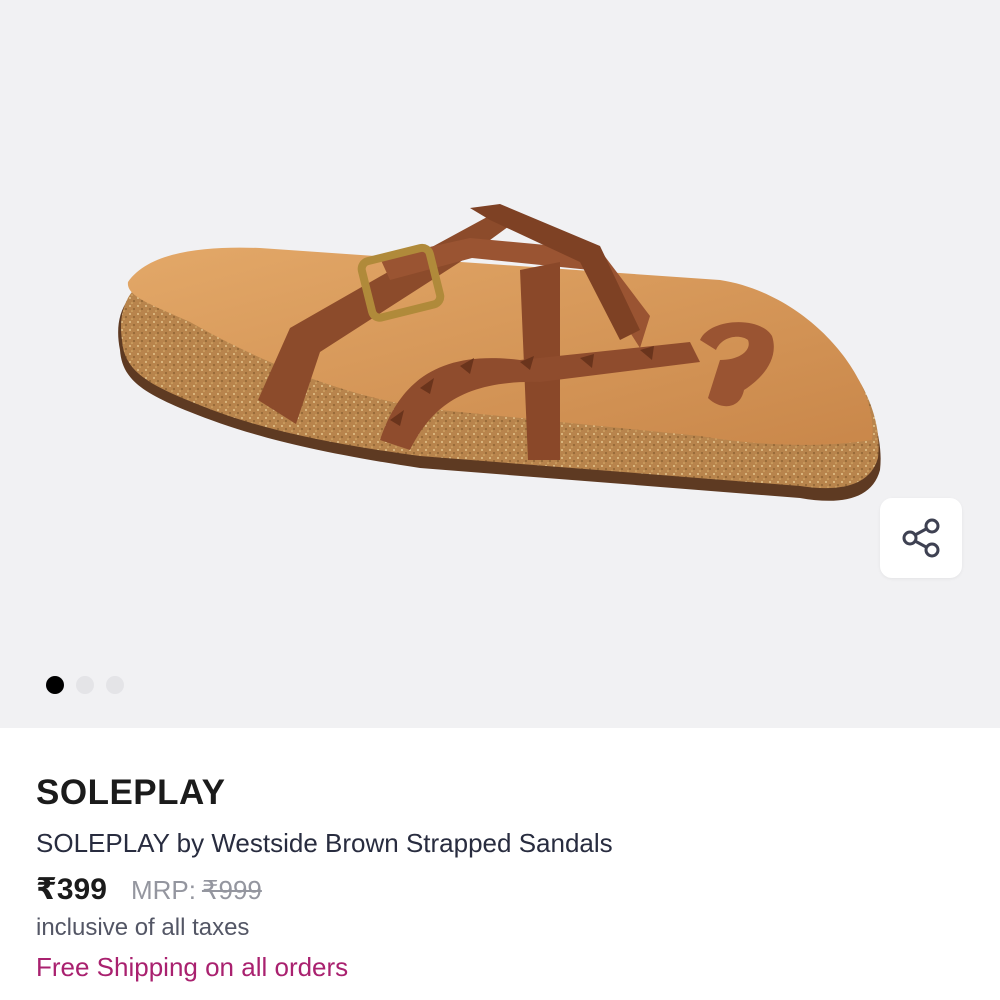  I want to click on shipping-note: Free Shipping on all orders, so click(192, 967).